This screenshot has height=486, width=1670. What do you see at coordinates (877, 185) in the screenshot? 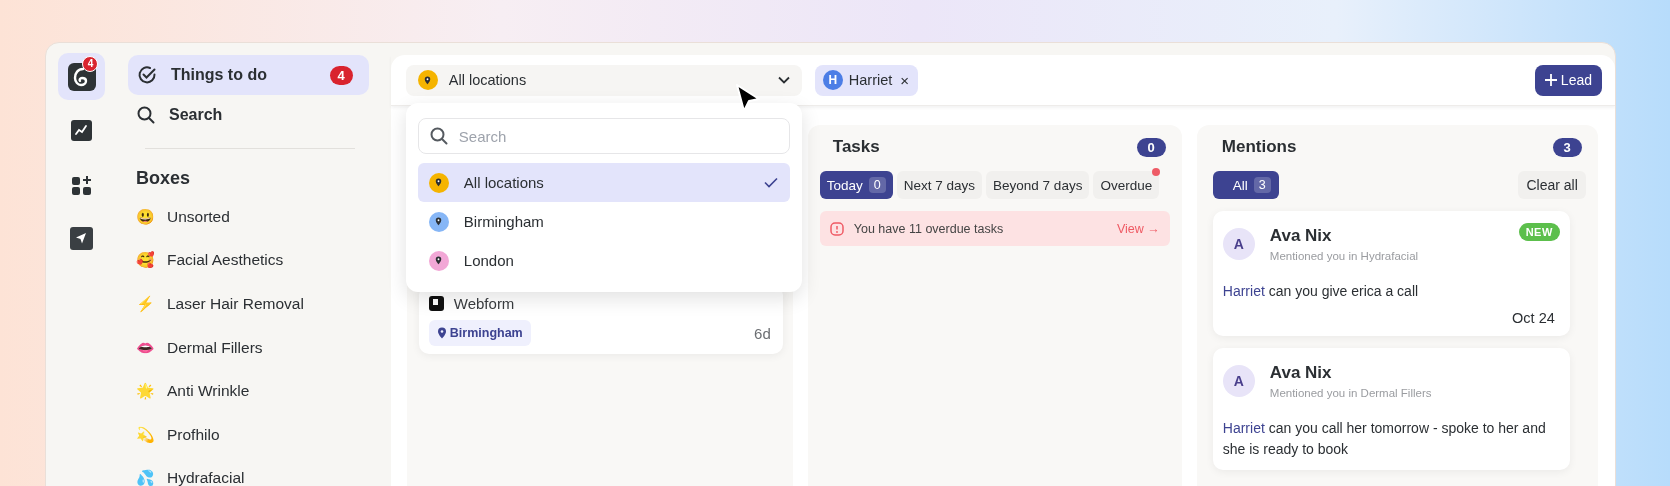
I see `tab-count: 0` at bounding box center [877, 185].